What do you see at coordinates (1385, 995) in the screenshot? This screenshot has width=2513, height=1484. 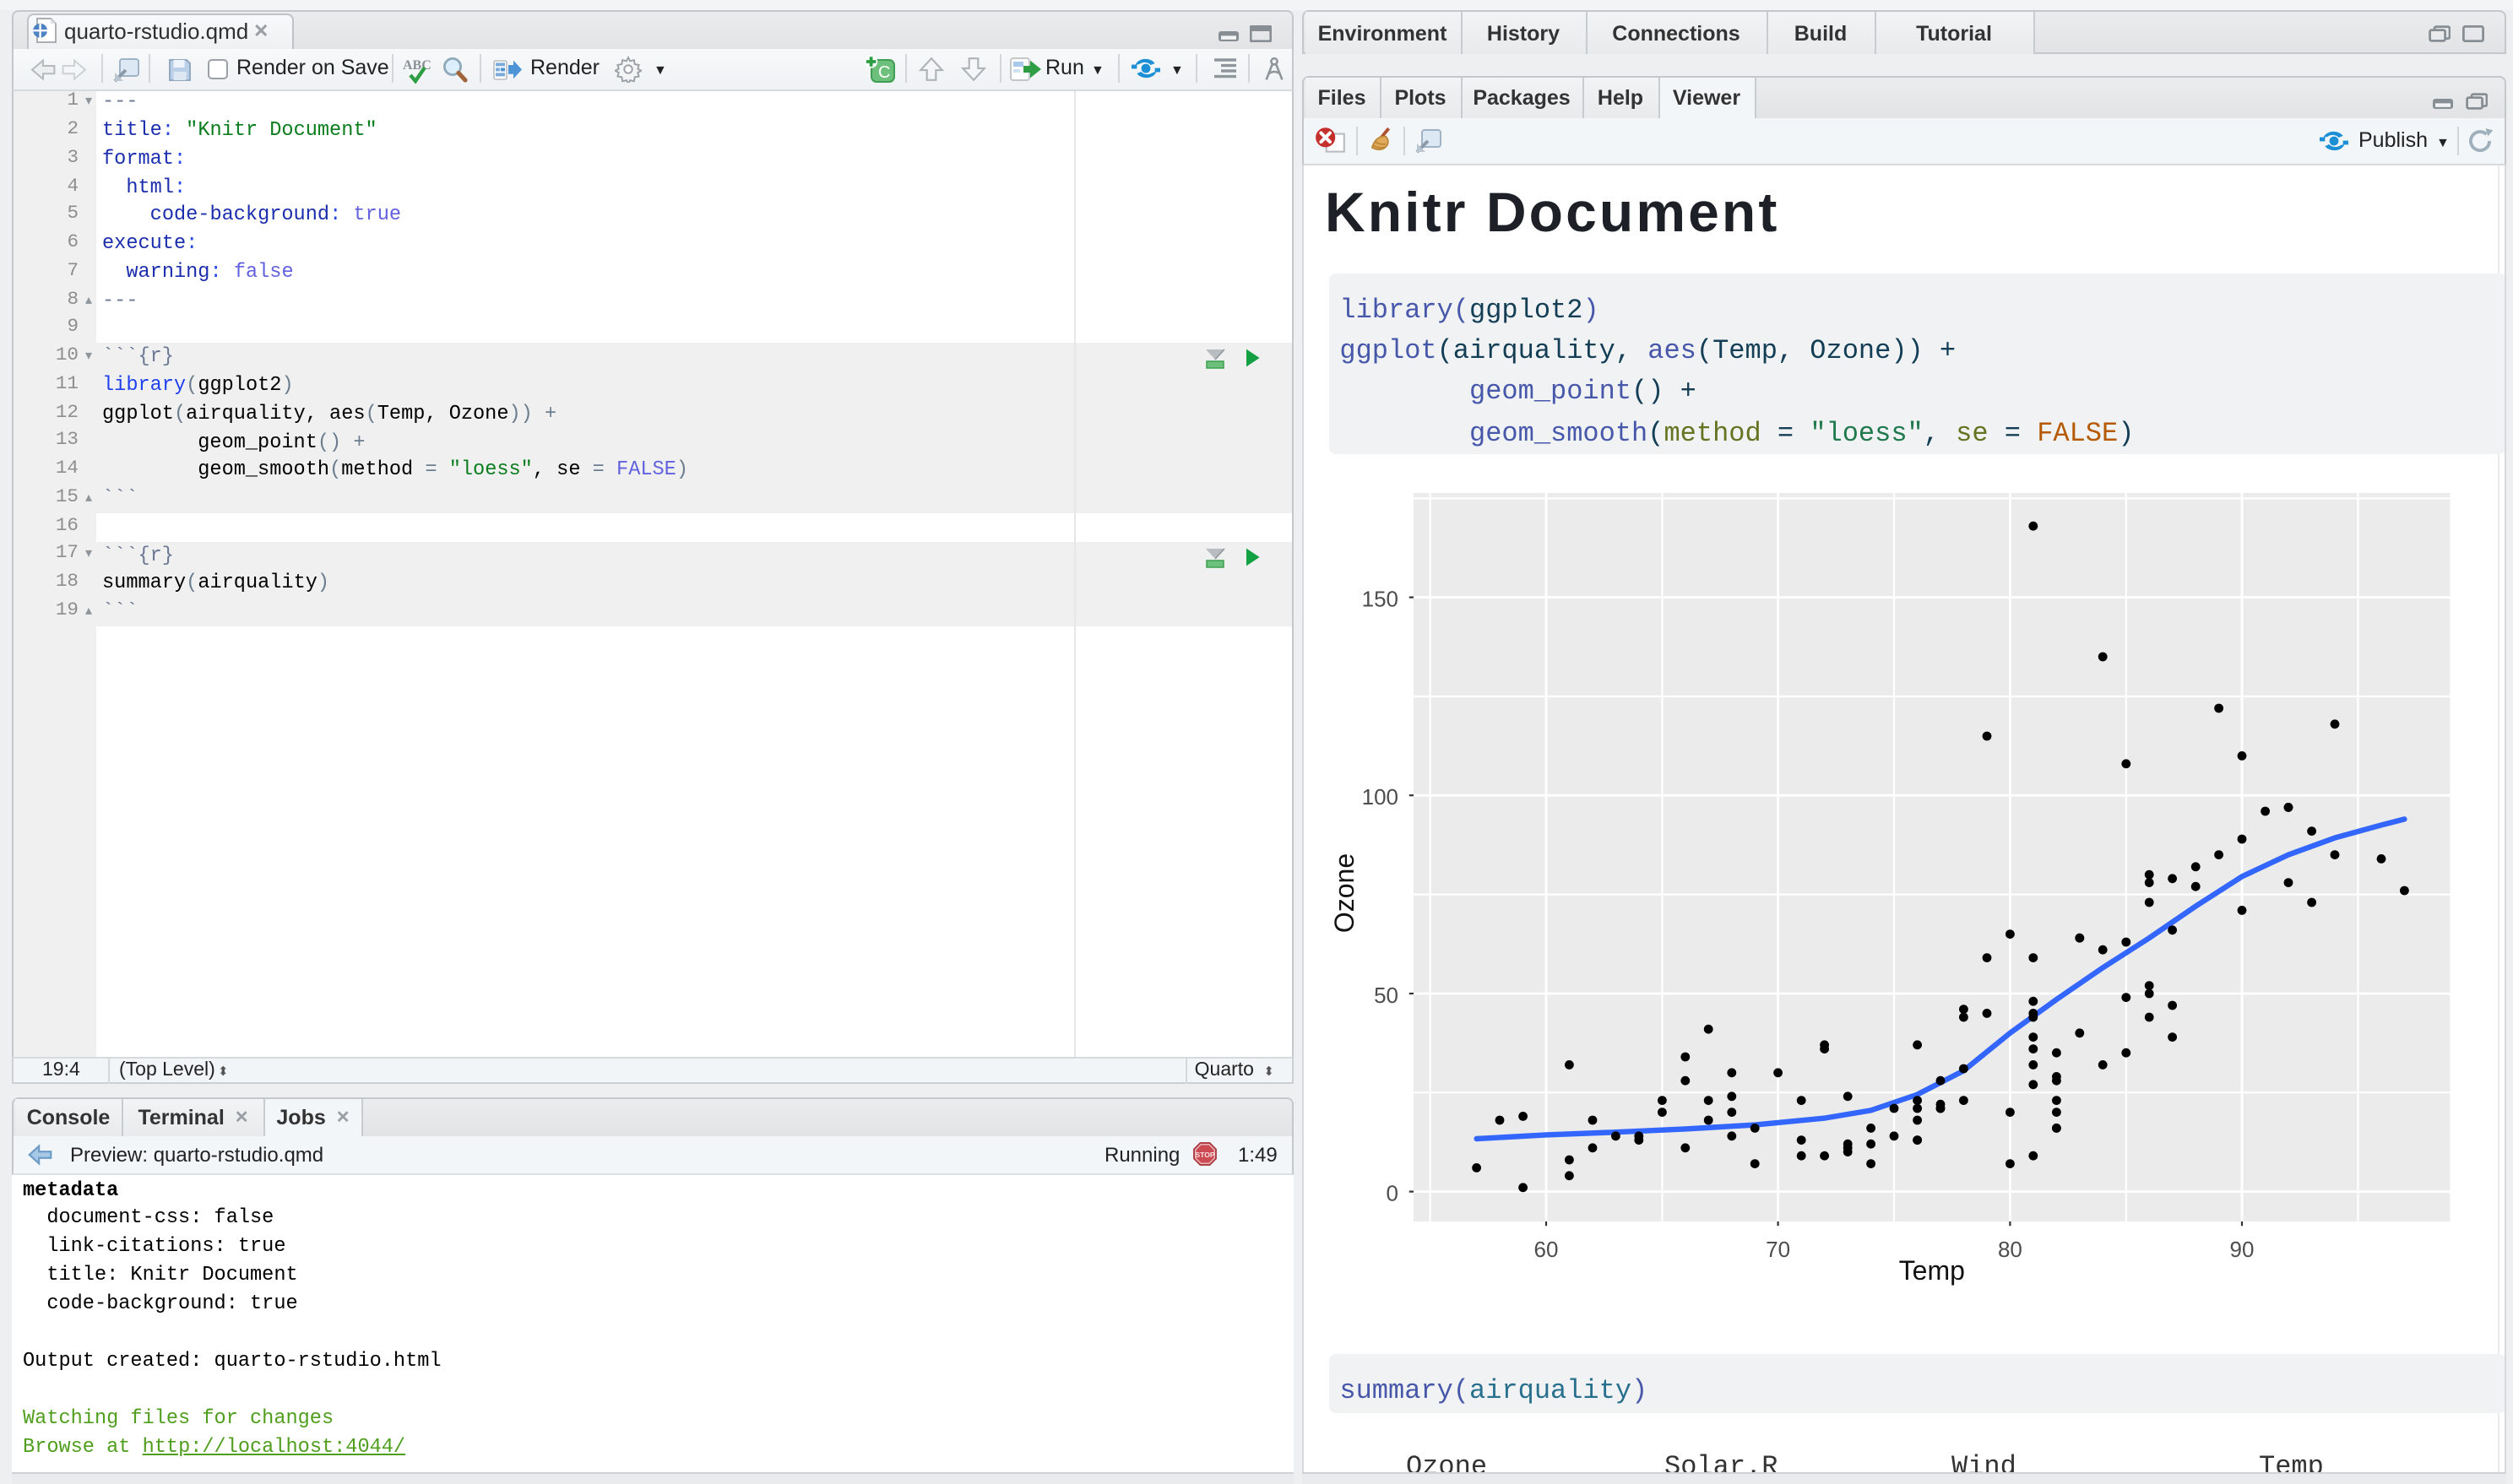 I see `svg-text: 50` at bounding box center [1385, 995].